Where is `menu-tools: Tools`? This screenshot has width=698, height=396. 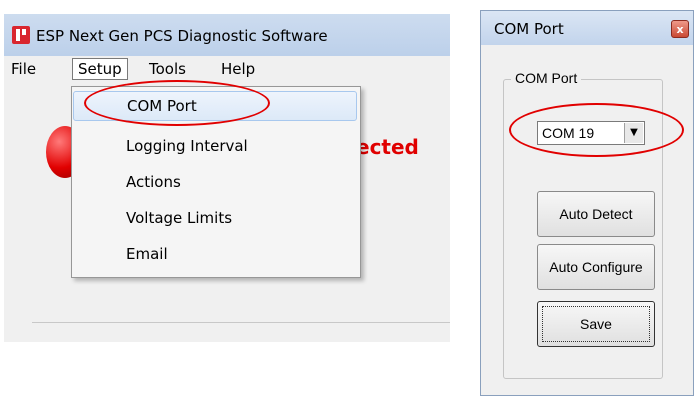 menu-tools: Tools is located at coordinates (167, 69).